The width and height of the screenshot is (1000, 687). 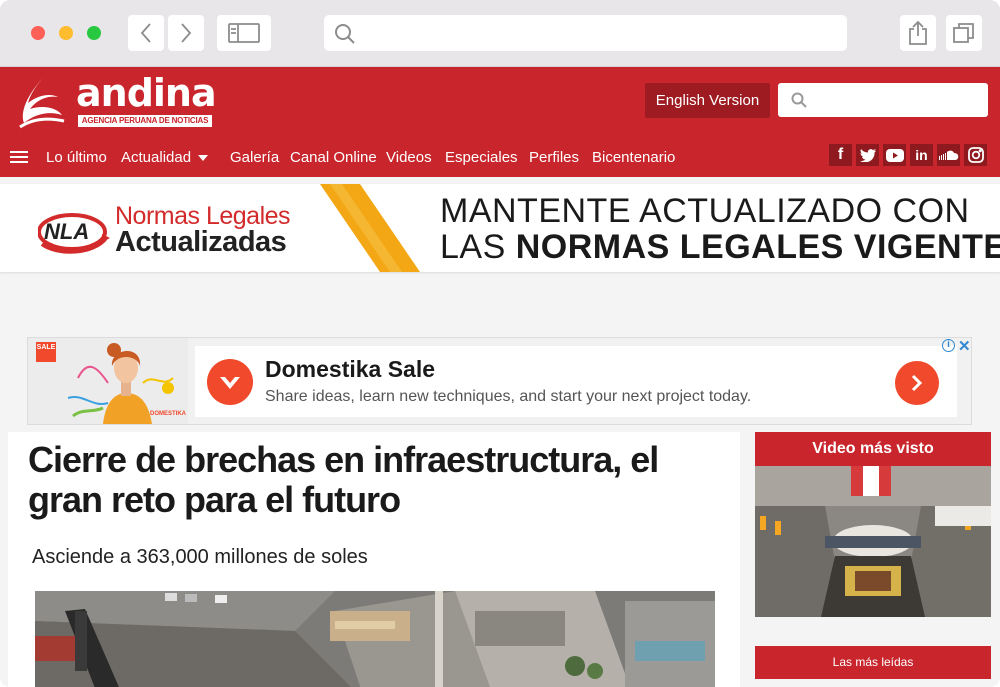 What do you see at coordinates (894, 155) in the screenshot?
I see `youtube-icon` at bounding box center [894, 155].